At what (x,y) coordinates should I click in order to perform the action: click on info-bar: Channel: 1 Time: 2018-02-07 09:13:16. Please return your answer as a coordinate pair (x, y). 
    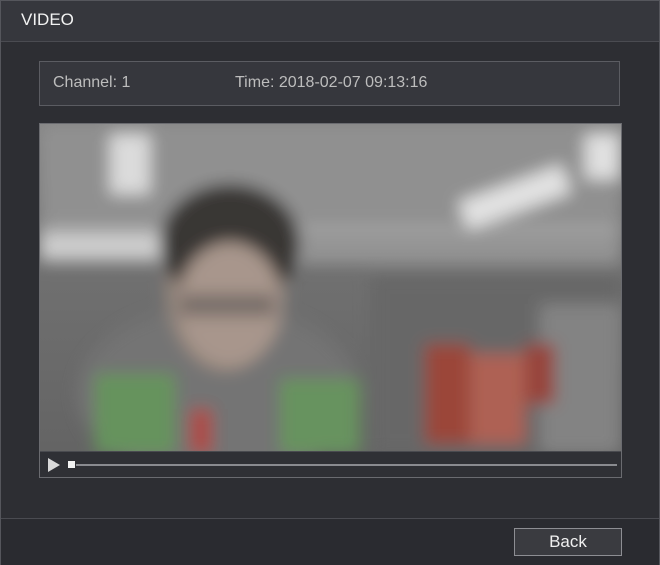
    Looking at the image, I should click on (329, 83).